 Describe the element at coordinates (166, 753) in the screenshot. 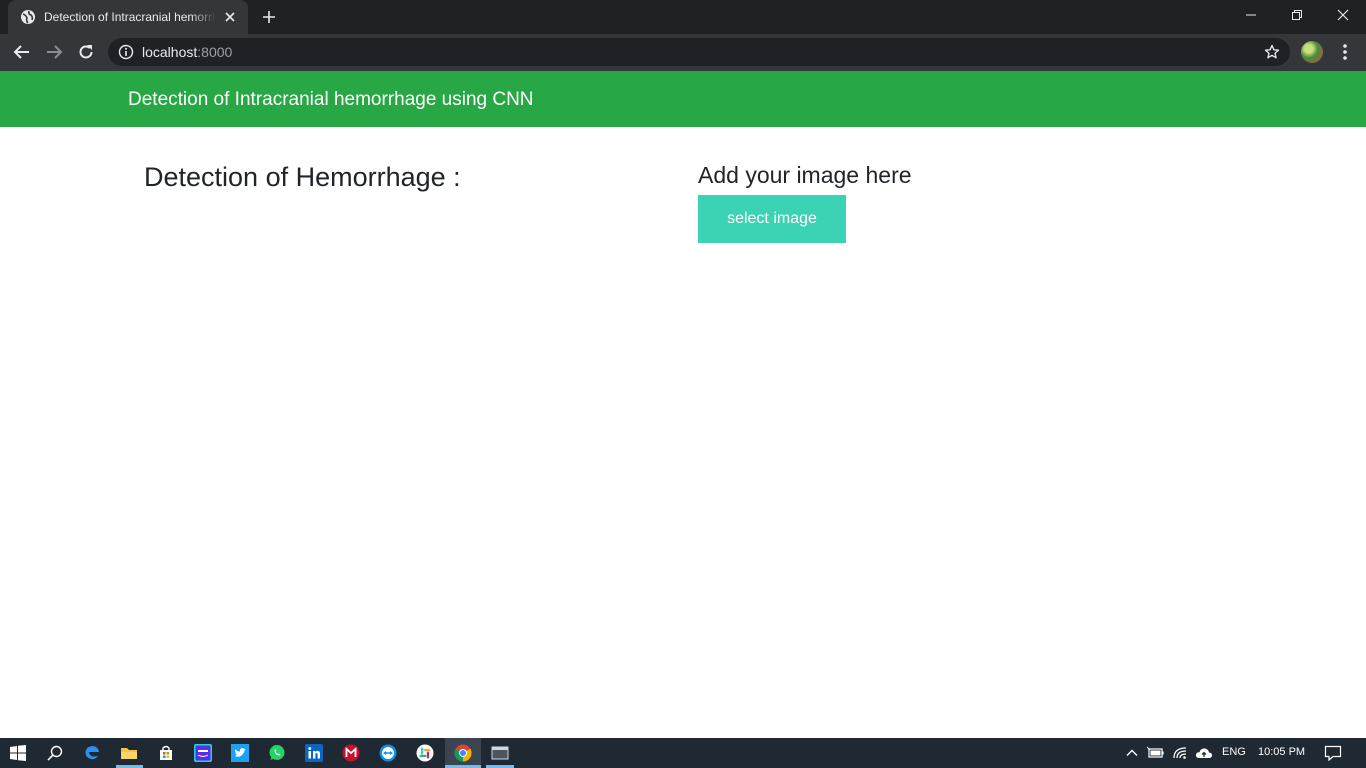

I see `store-icon` at that location.